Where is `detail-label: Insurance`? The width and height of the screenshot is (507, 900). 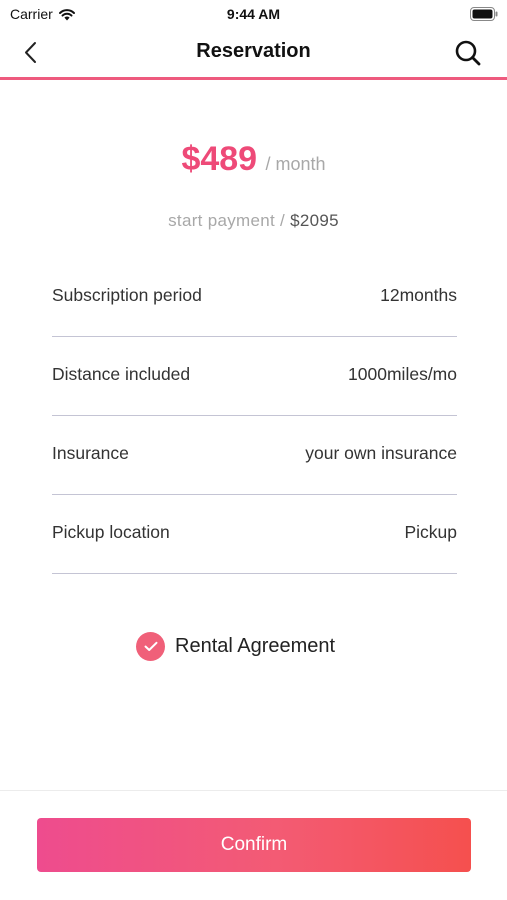 detail-label: Insurance is located at coordinates (90, 452).